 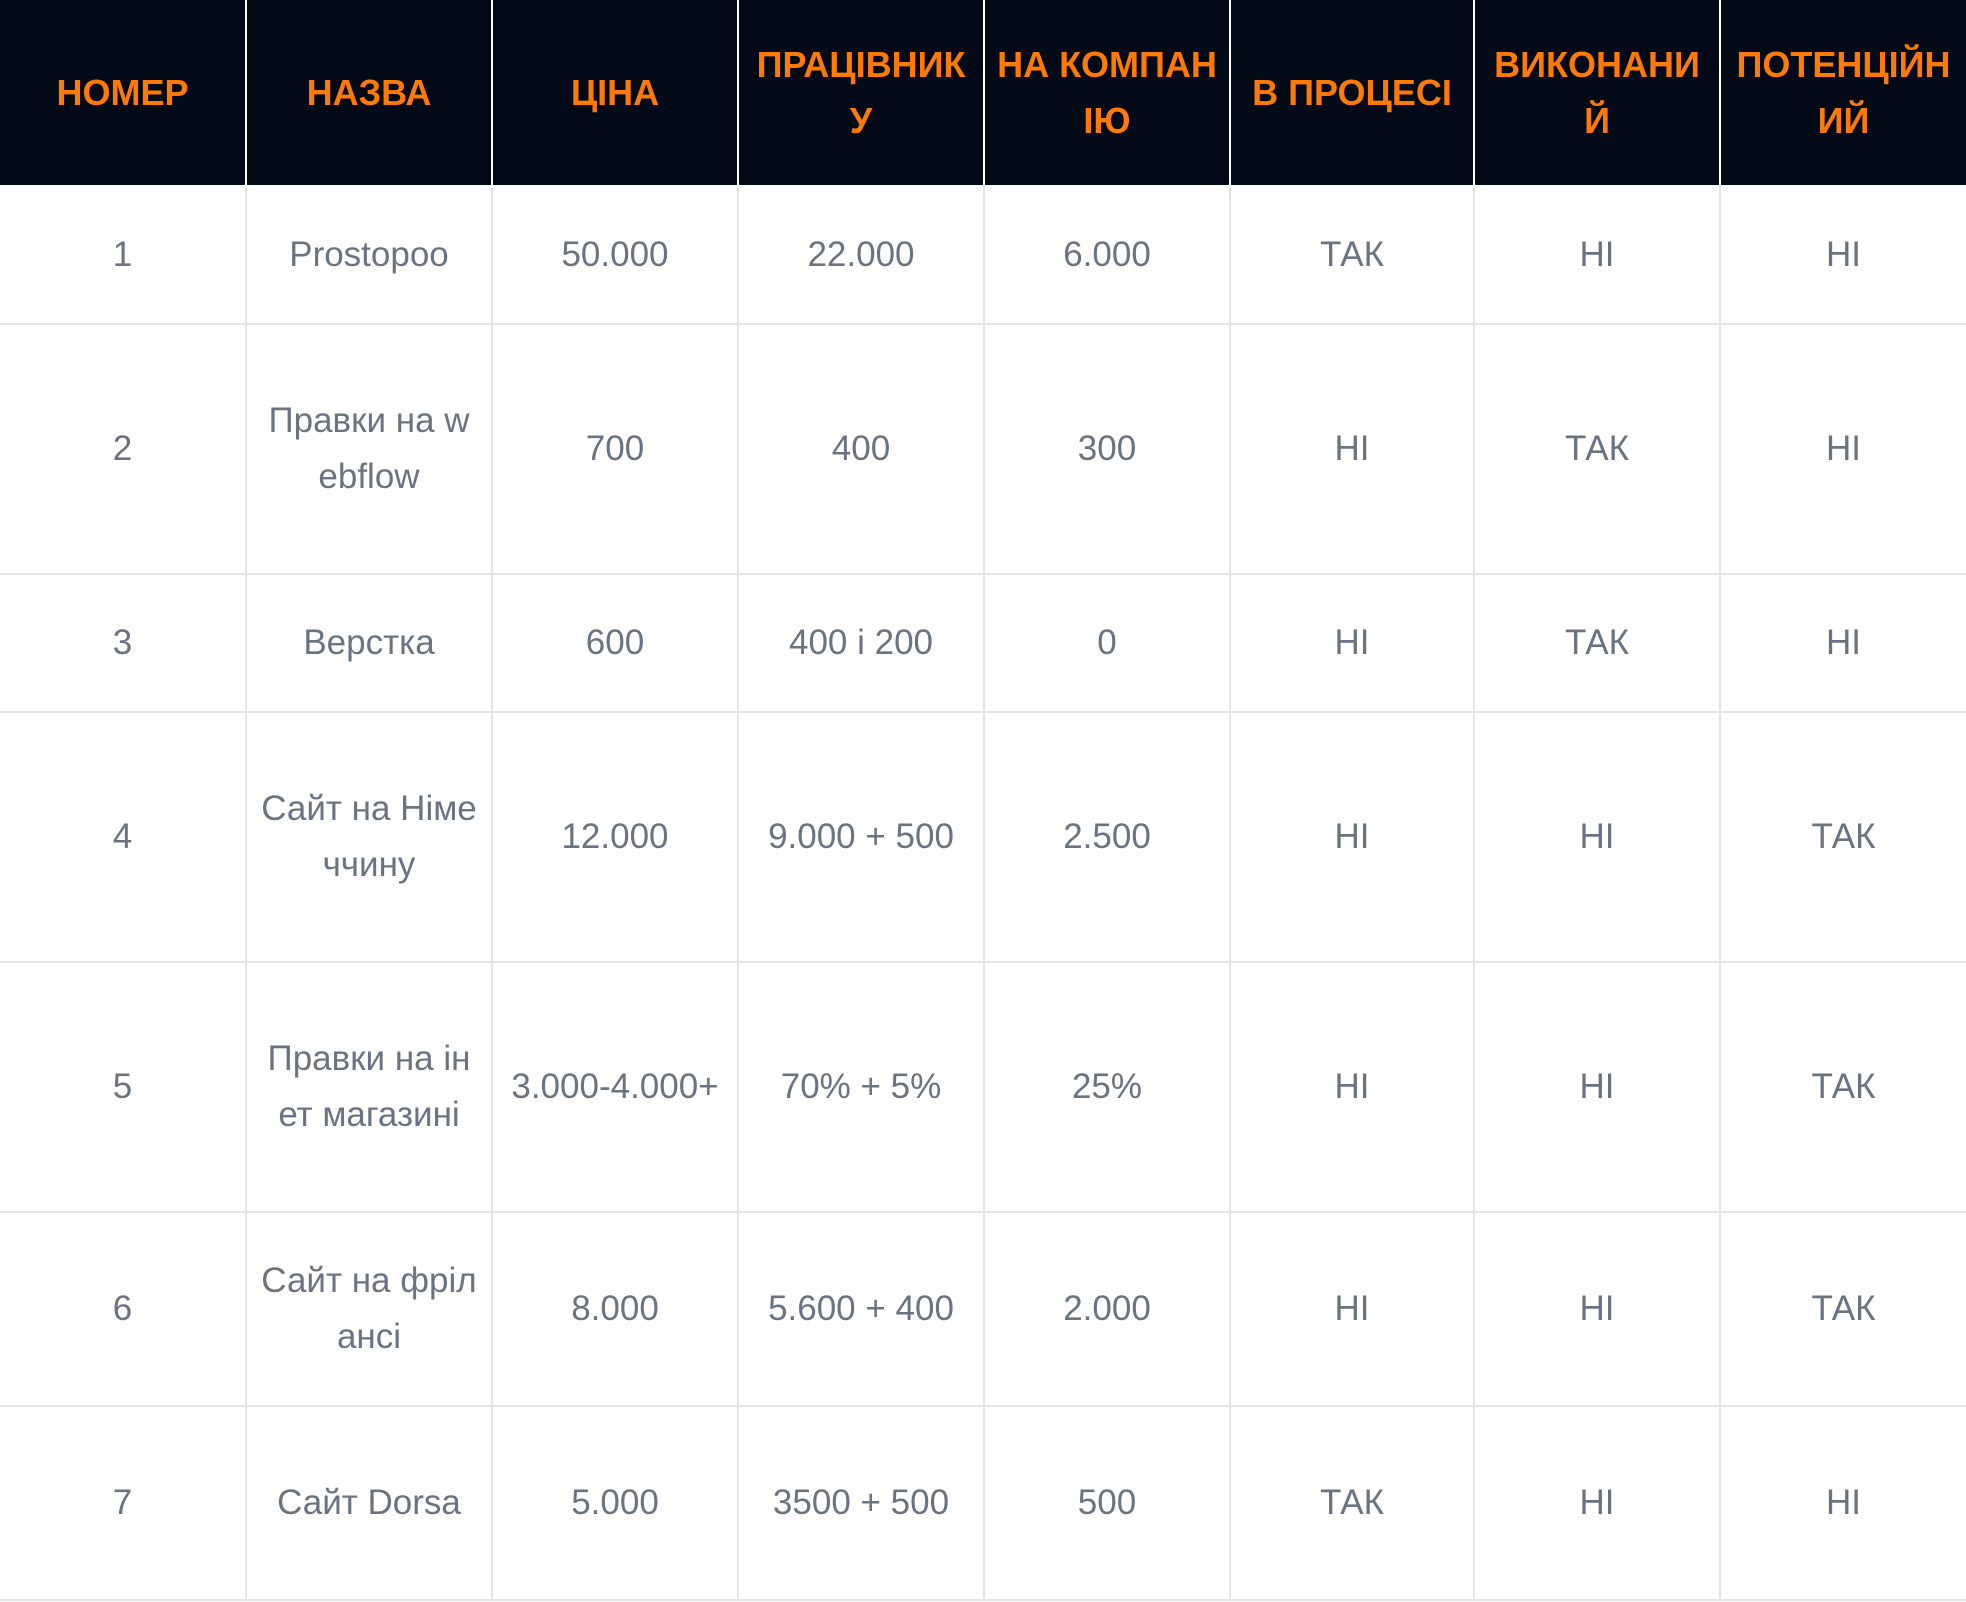 What do you see at coordinates (369, 255) in the screenshot?
I see `cell-name: Prostopoo` at bounding box center [369, 255].